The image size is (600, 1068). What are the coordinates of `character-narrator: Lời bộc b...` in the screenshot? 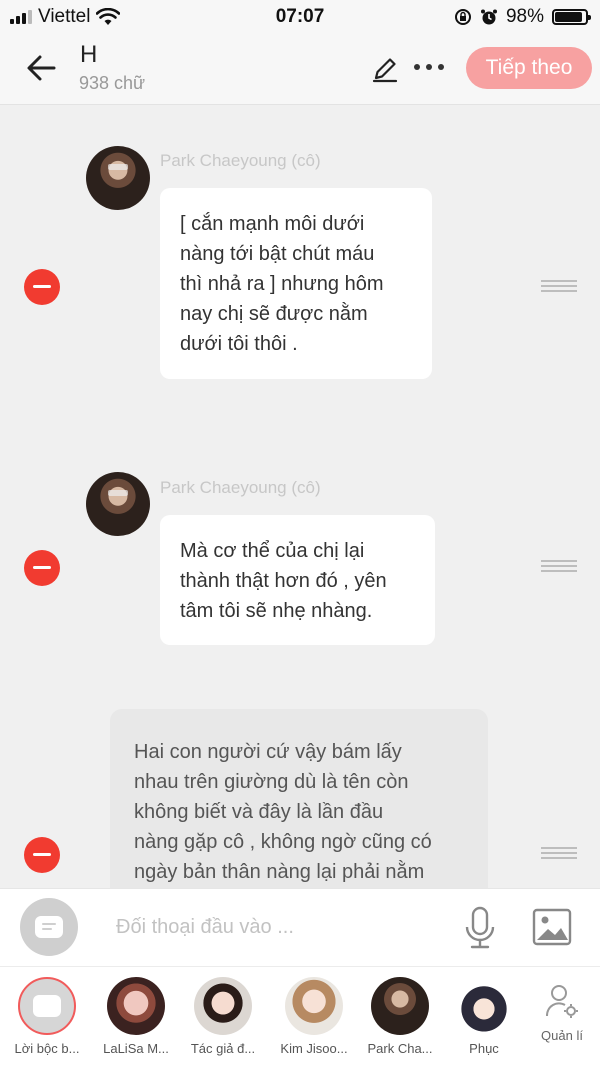 It's located at (47, 1016).